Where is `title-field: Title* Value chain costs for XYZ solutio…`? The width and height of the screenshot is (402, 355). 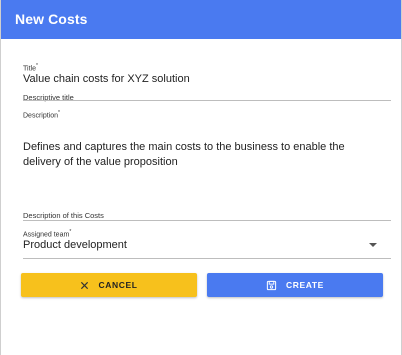 title-field: Title* Value chain costs for XYZ solutio… is located at coordinates (207, 82).